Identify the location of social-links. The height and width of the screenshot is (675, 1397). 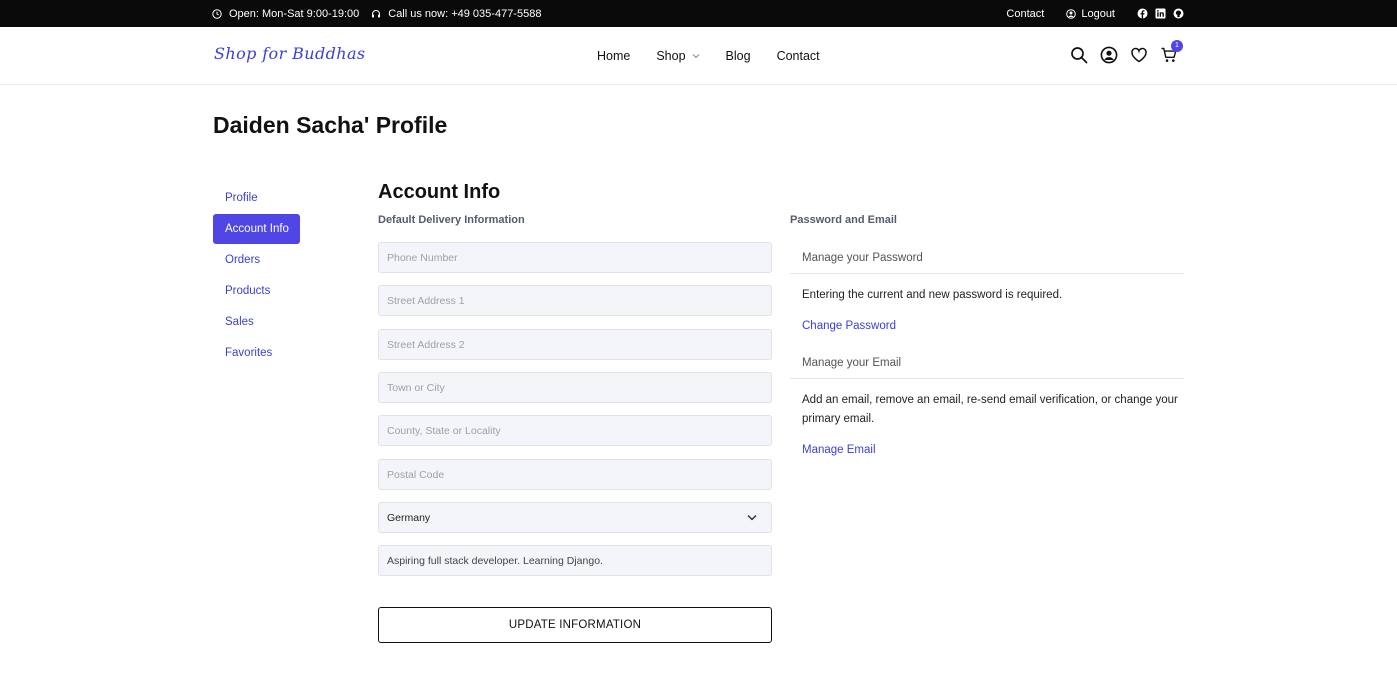
(1157, 13).